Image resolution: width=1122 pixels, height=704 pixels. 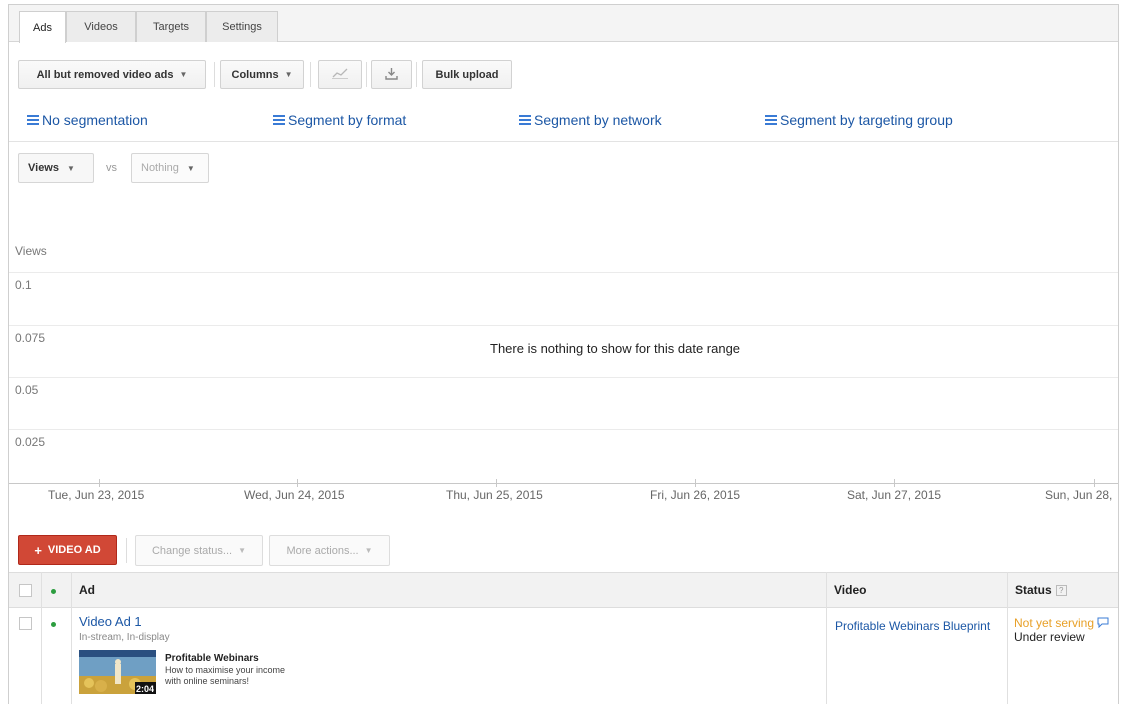 What do you see at coordinates (25, 590) in the screenshot?
I see `select-all-checkbox` at bounding box center [25, 590].